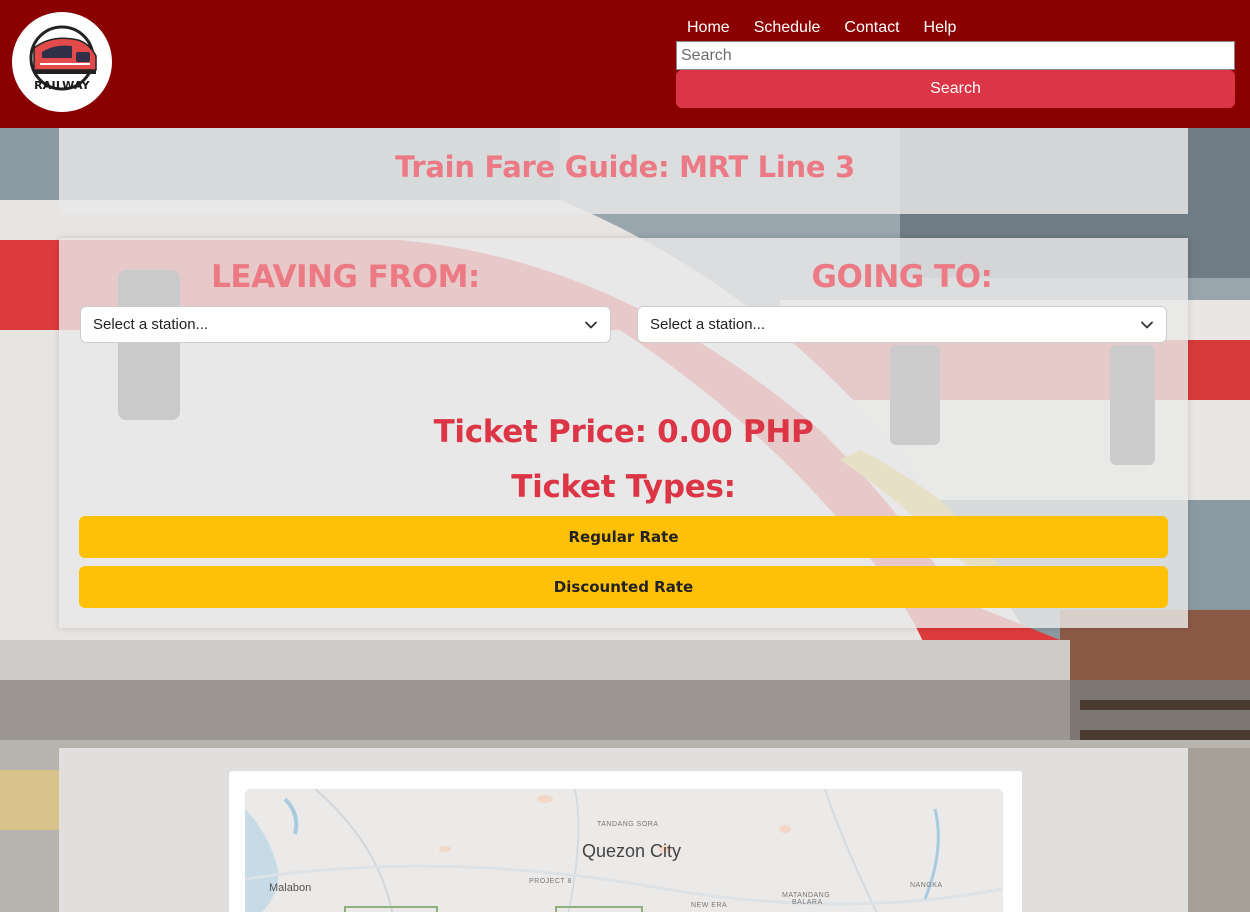 The image size is (1250, 912). Describe the element at coordinates (708, 28) in the screenshot. I see `nav-home: Home` at that location.